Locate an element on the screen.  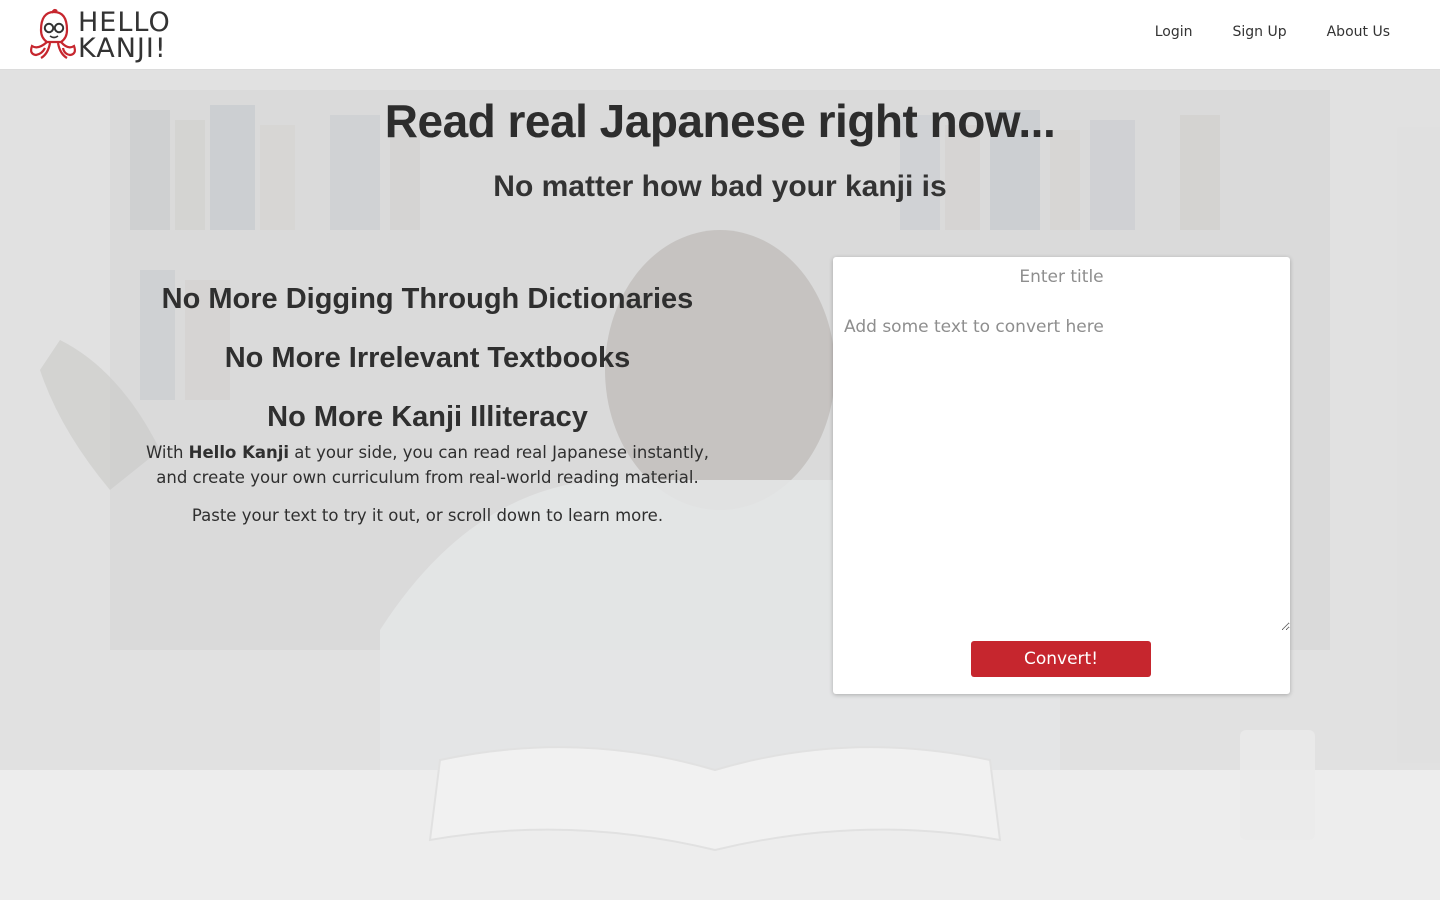
nav-signup-link: Sign Up is located at coordinates (1259, 32).